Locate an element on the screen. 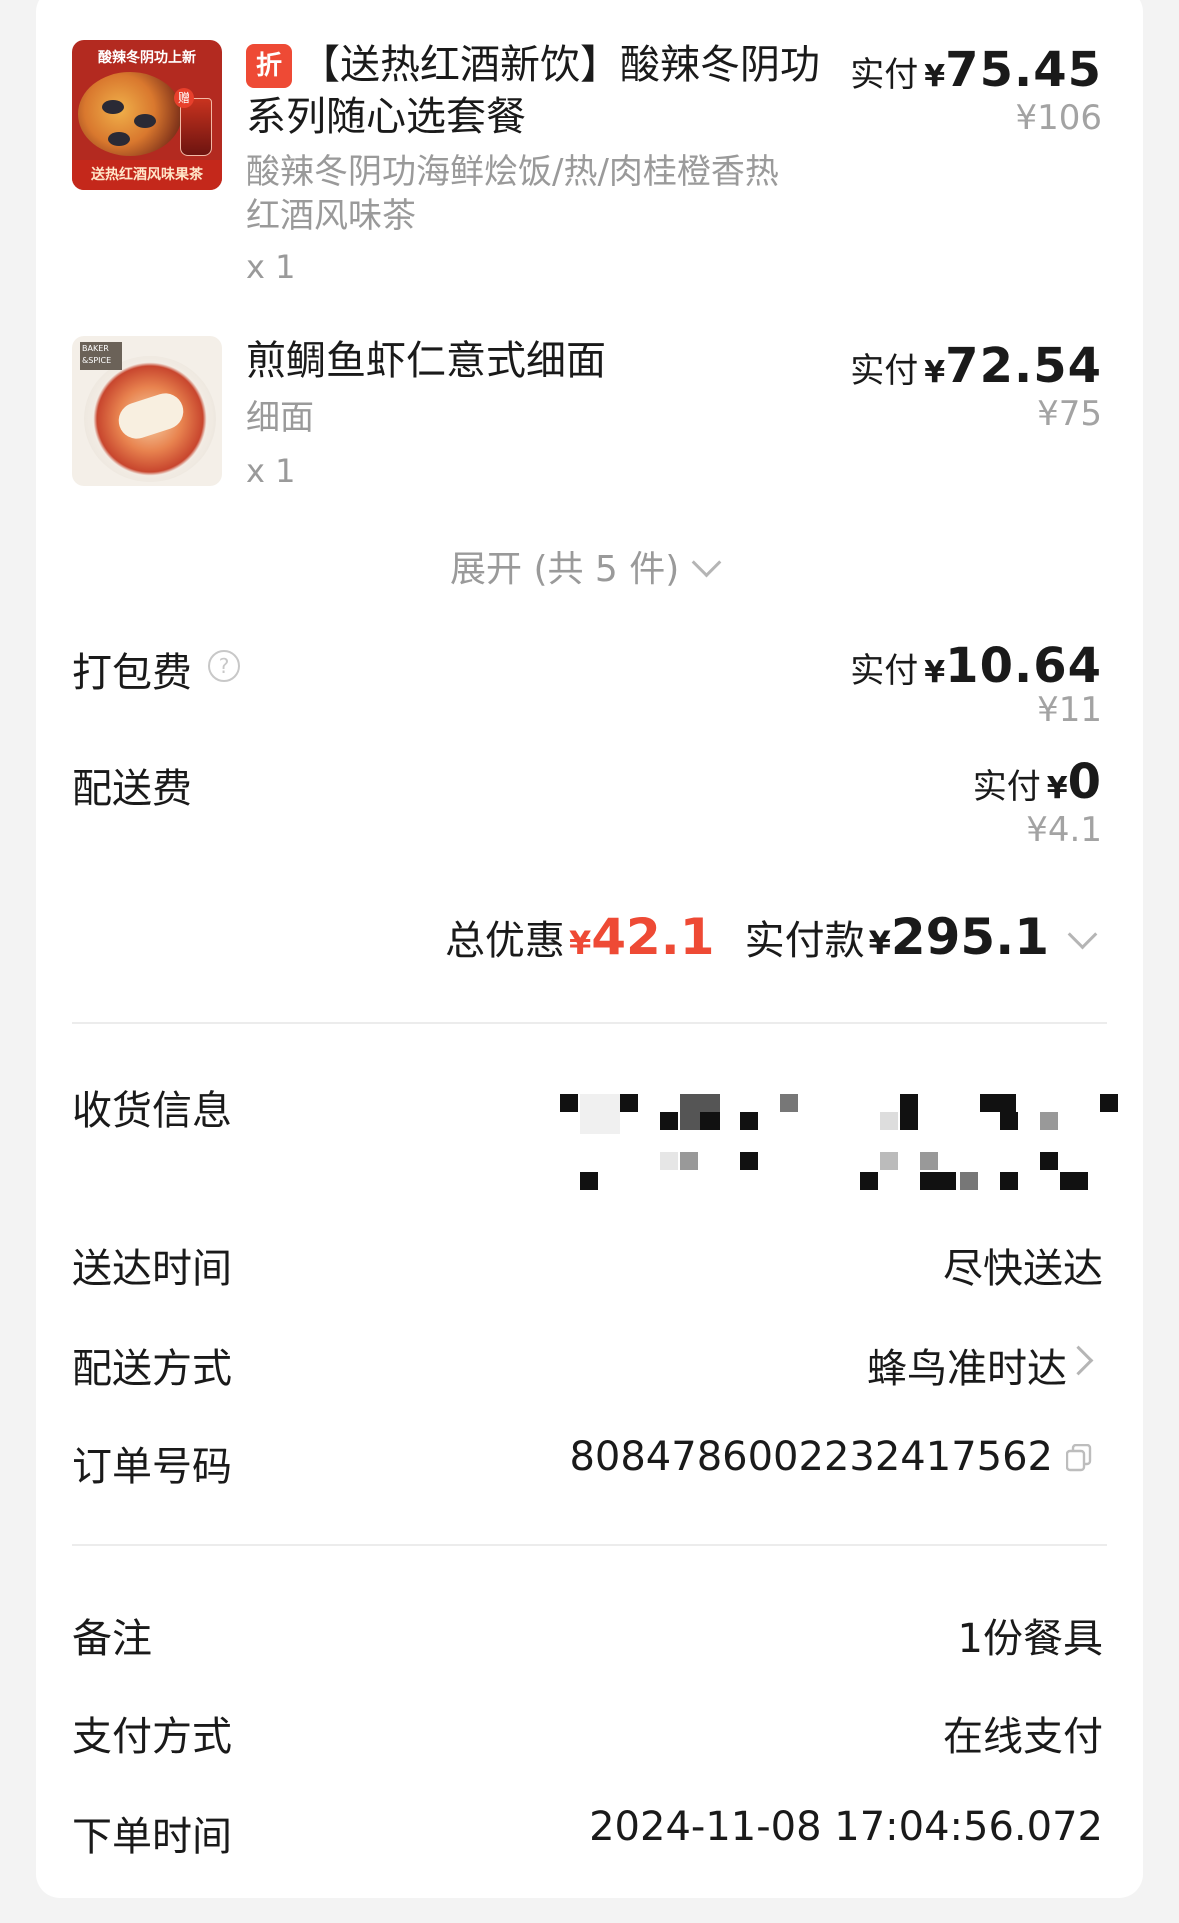 This screenshot has width=1179, height=1923. item-1-image: 酸辣冬阴功上新 赠 送热红酒风味果茶 is located at coordinates (147, 115).